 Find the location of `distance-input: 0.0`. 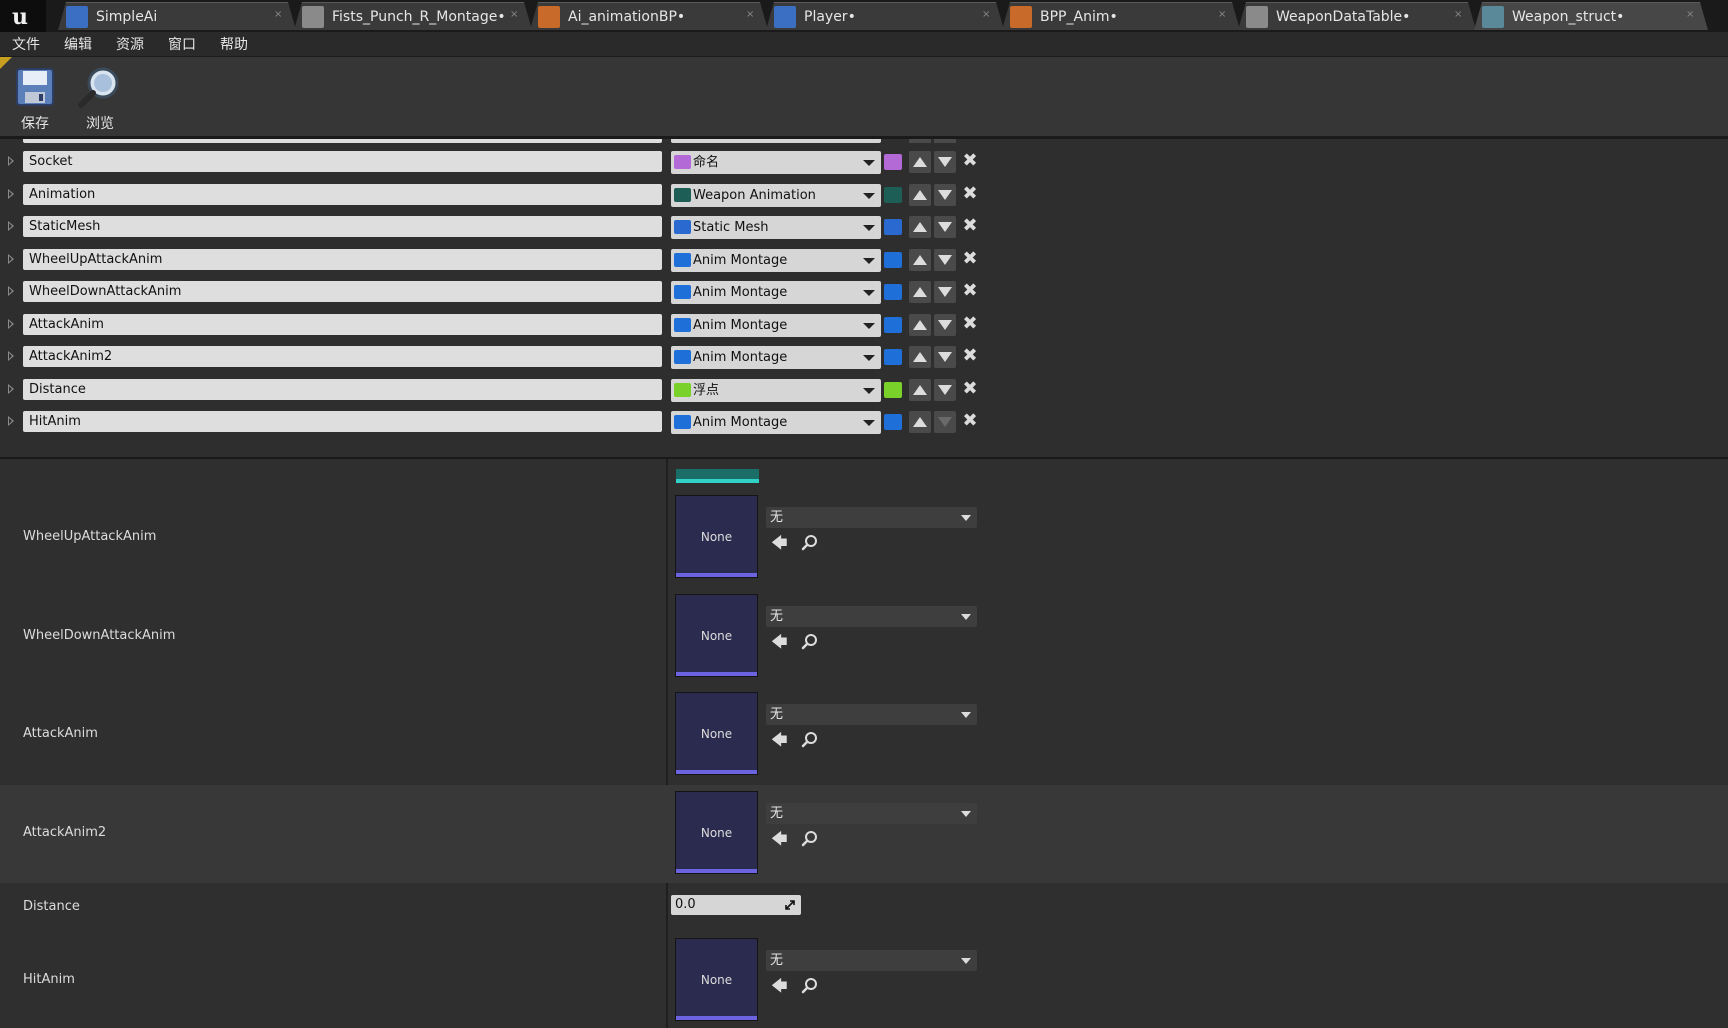

distance-input: 0.0 is located at coordinates (736, 905).